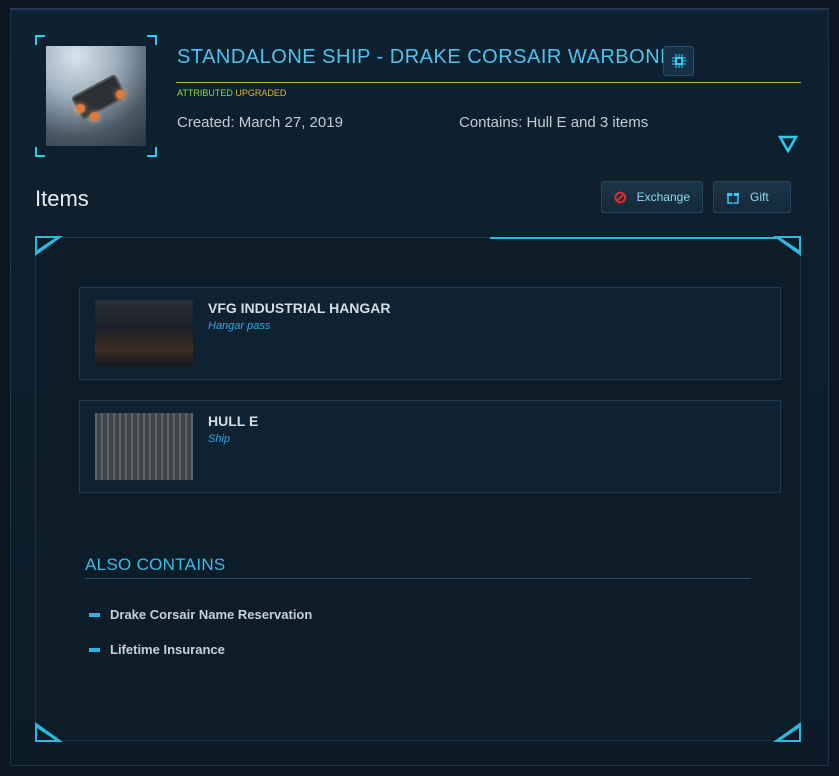  I want to click on triangle-down-icon, so click(788, 144).